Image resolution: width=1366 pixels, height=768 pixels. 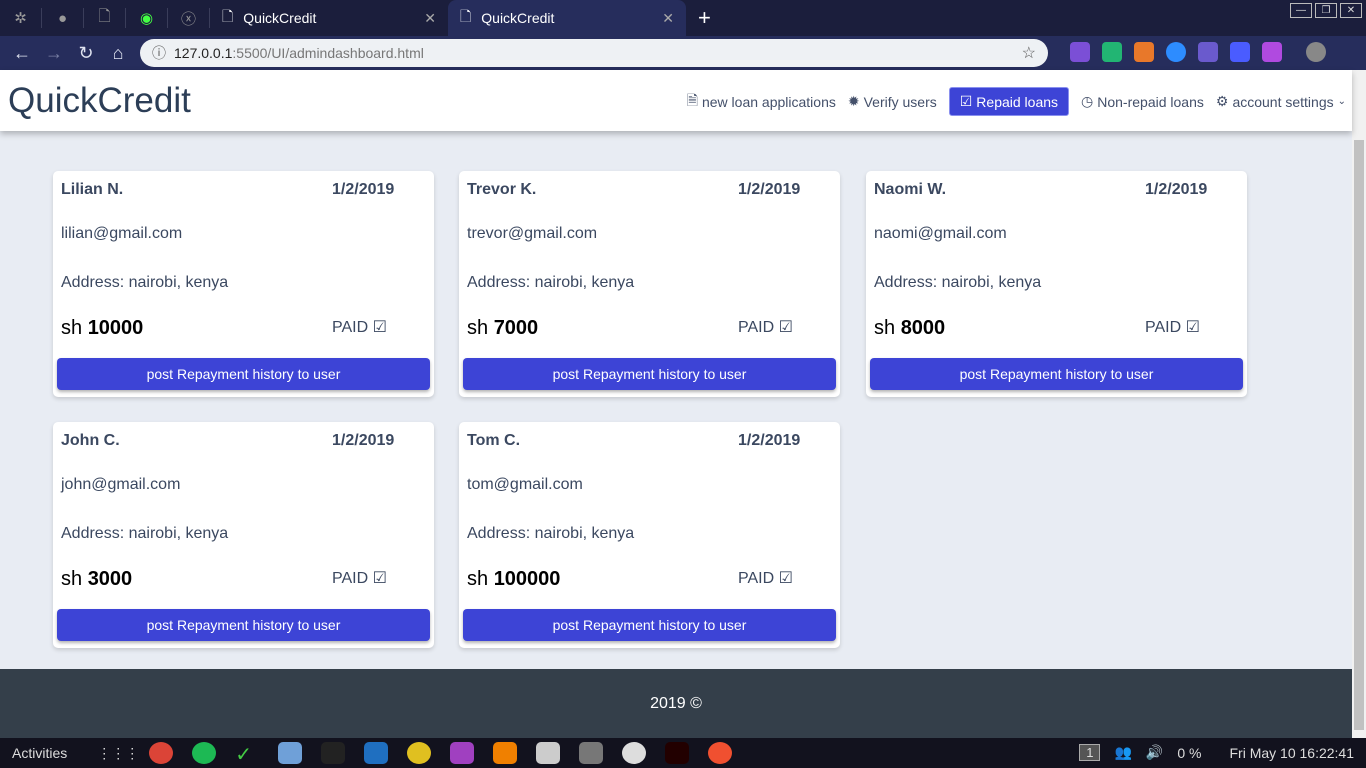 What do you see at coordinates (1029, 53) in the screenshot?
I see `bookmark-star-icon: ☆` at bounding box center [1029, 53].